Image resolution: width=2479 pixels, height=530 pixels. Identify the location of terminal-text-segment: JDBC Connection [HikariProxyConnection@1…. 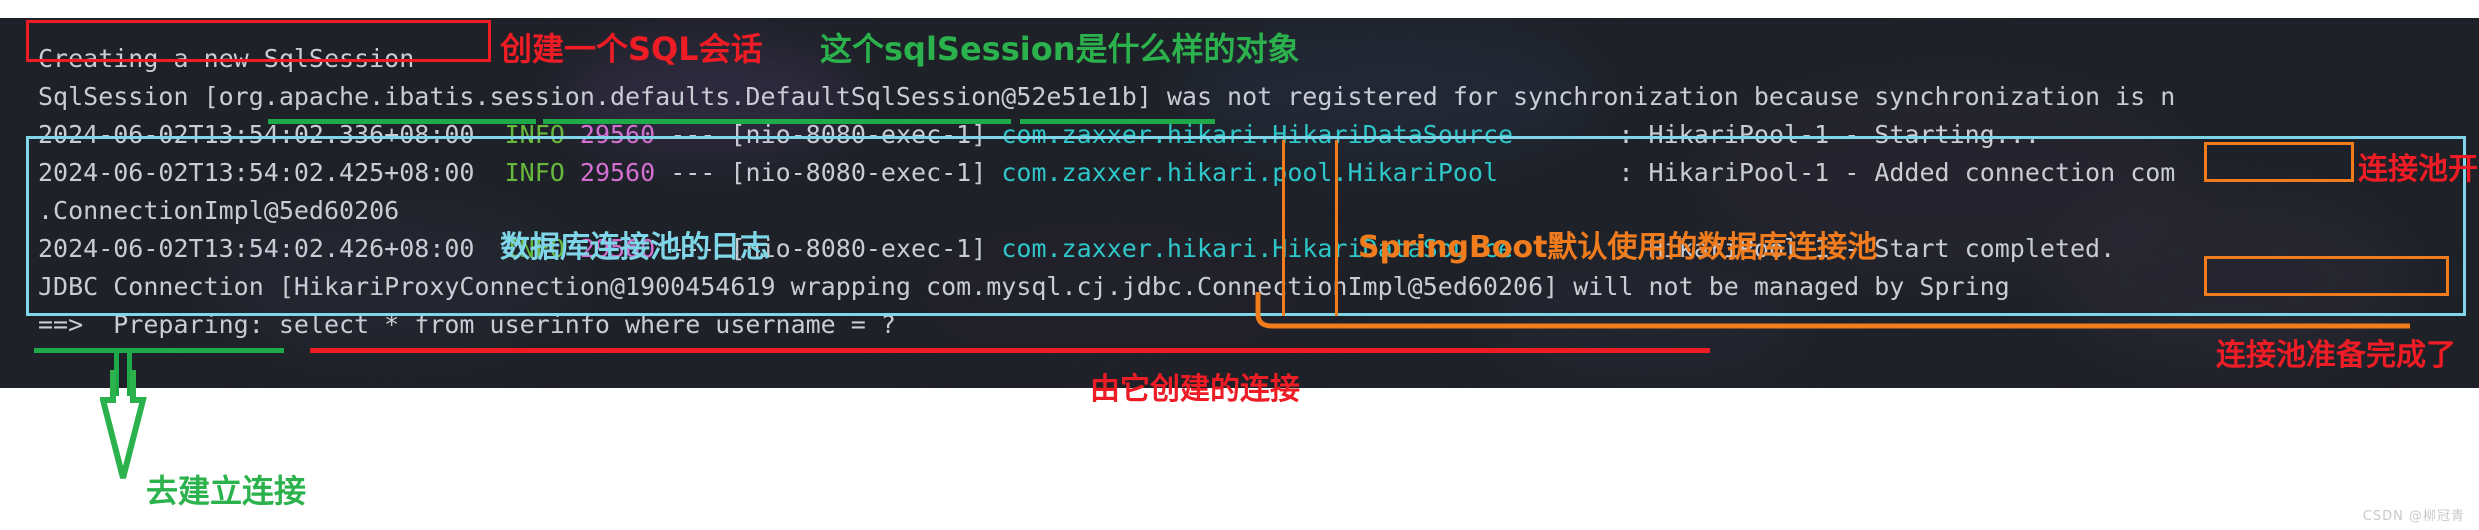
(1024, 286).